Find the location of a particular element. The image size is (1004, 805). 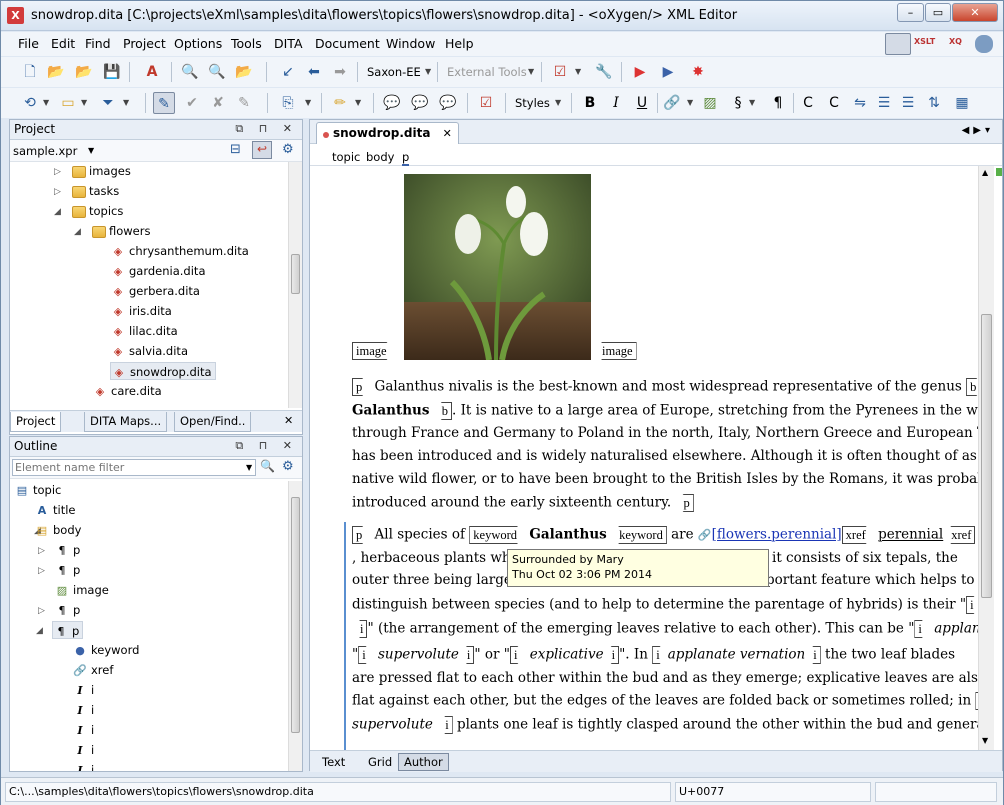

tab-scroll-controls: ◀▶▾ is located at coordinates (978, 130).